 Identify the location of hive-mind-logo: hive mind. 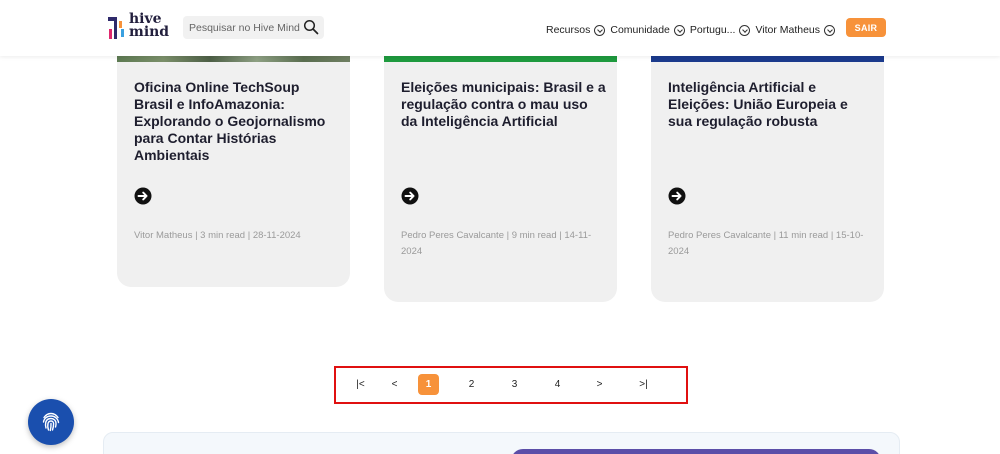
(139, 27).